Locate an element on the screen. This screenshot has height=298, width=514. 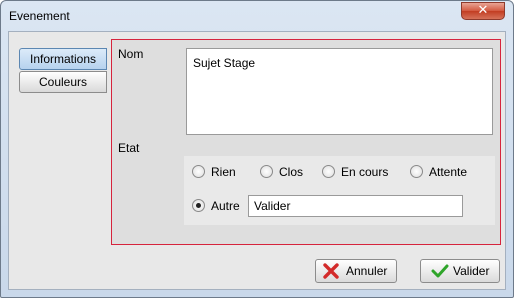
etat-radio-group: Rien Clos En cours Attente Autre is located at coordinates (339, 190).